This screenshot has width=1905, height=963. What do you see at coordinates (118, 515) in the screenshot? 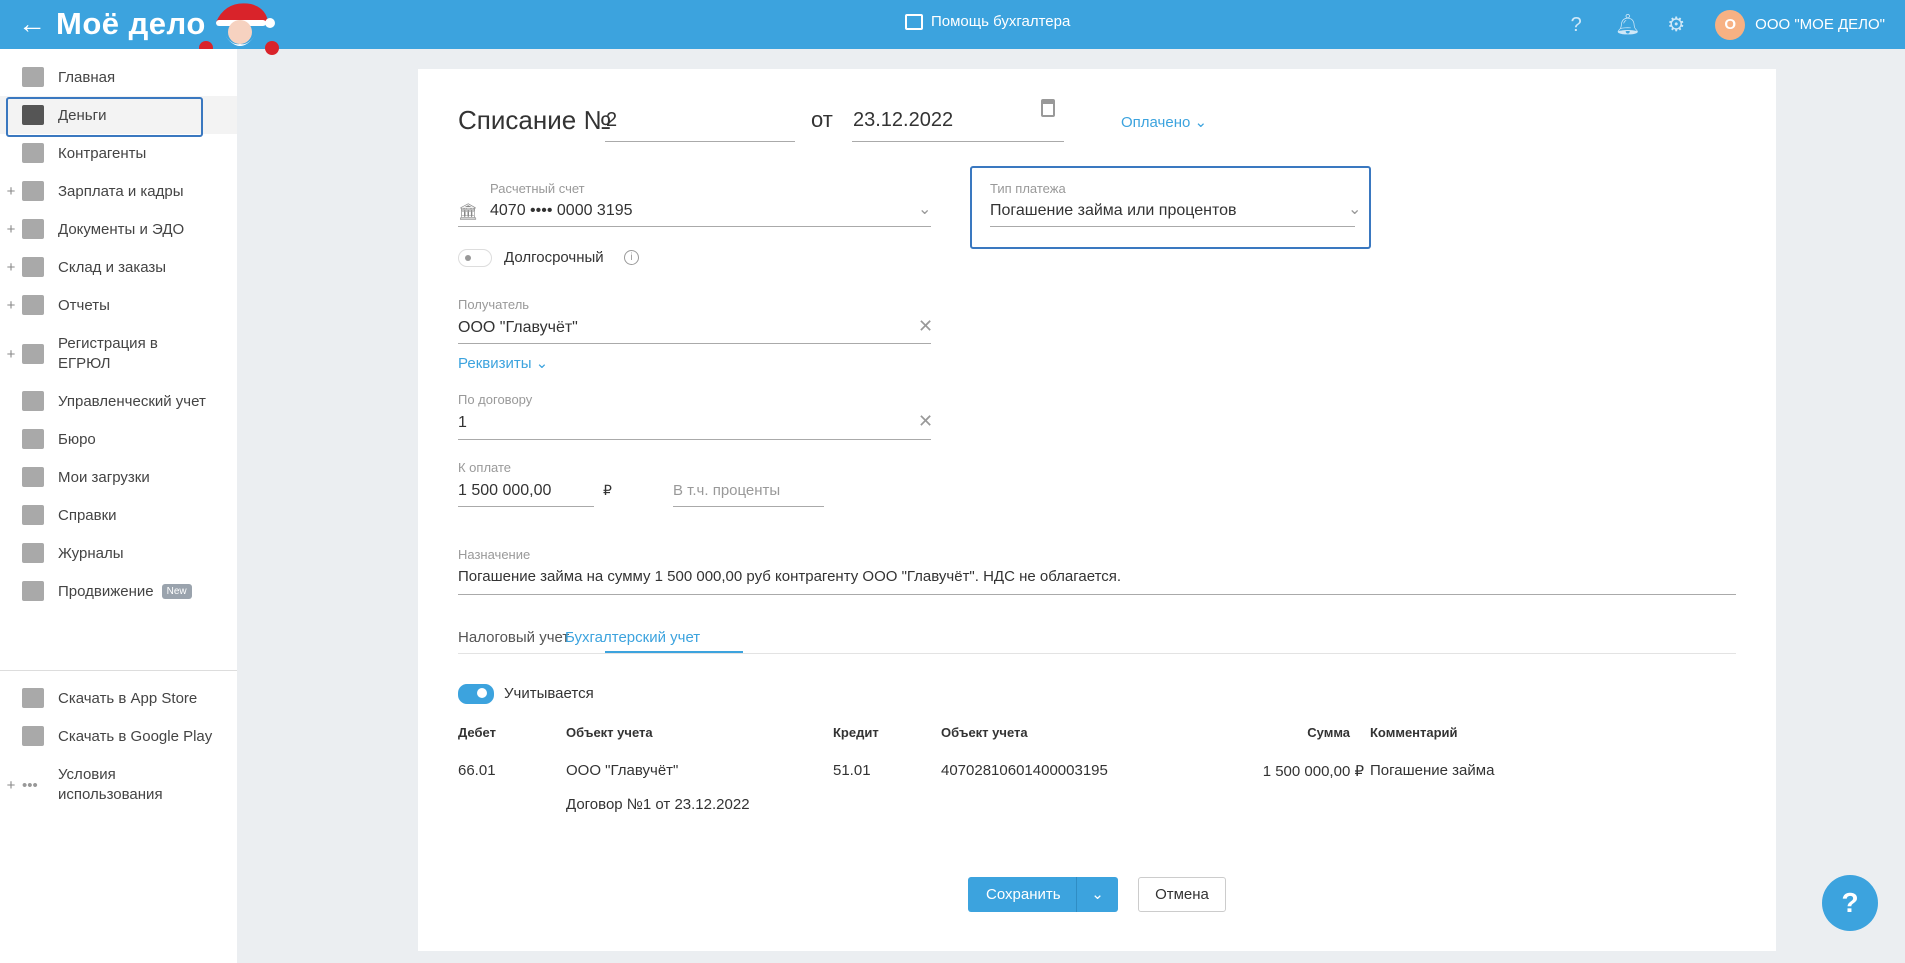
I see `sidebar-item-references: Справки` at bounding box center [118, 515].